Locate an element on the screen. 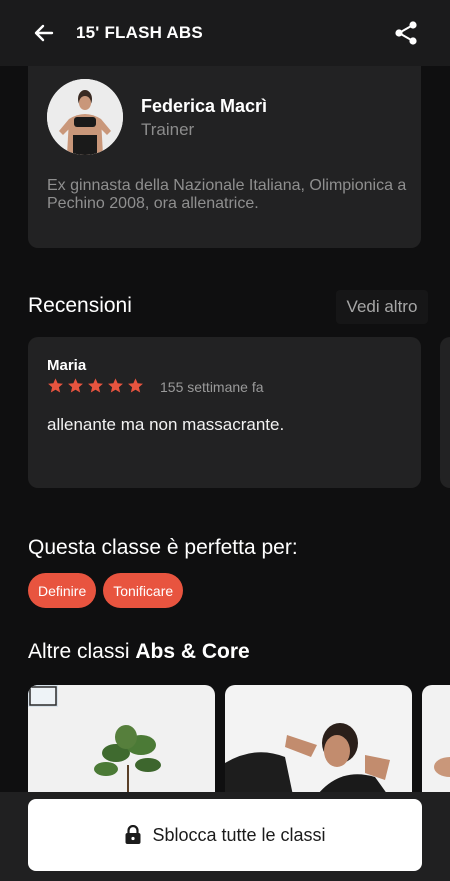 The height and width of the screenshot is (881, 450). next-review-card is located at coordinates (445, 412).